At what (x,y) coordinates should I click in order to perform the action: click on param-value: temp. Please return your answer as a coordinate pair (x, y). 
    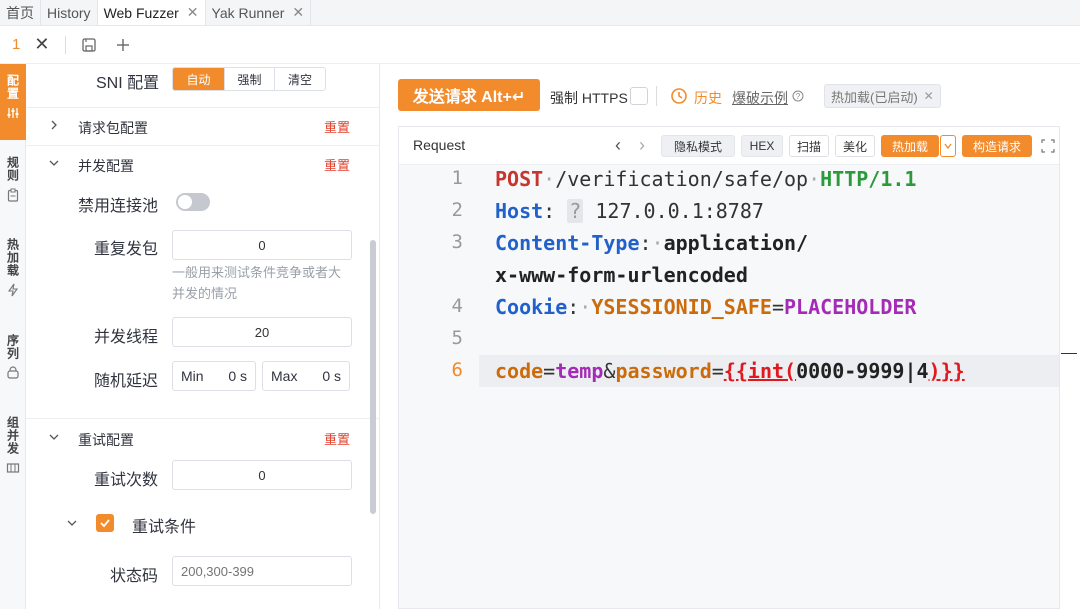
    Looking at the image, I should click on (579, 371).